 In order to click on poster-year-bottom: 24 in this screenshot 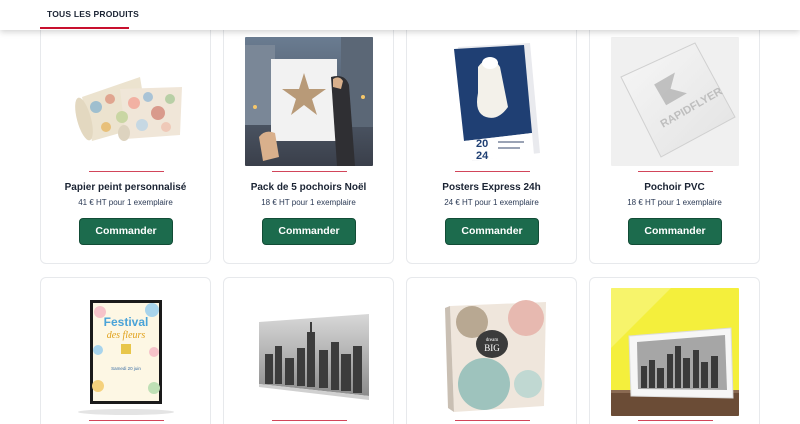, I will do `click(482, 156)`.